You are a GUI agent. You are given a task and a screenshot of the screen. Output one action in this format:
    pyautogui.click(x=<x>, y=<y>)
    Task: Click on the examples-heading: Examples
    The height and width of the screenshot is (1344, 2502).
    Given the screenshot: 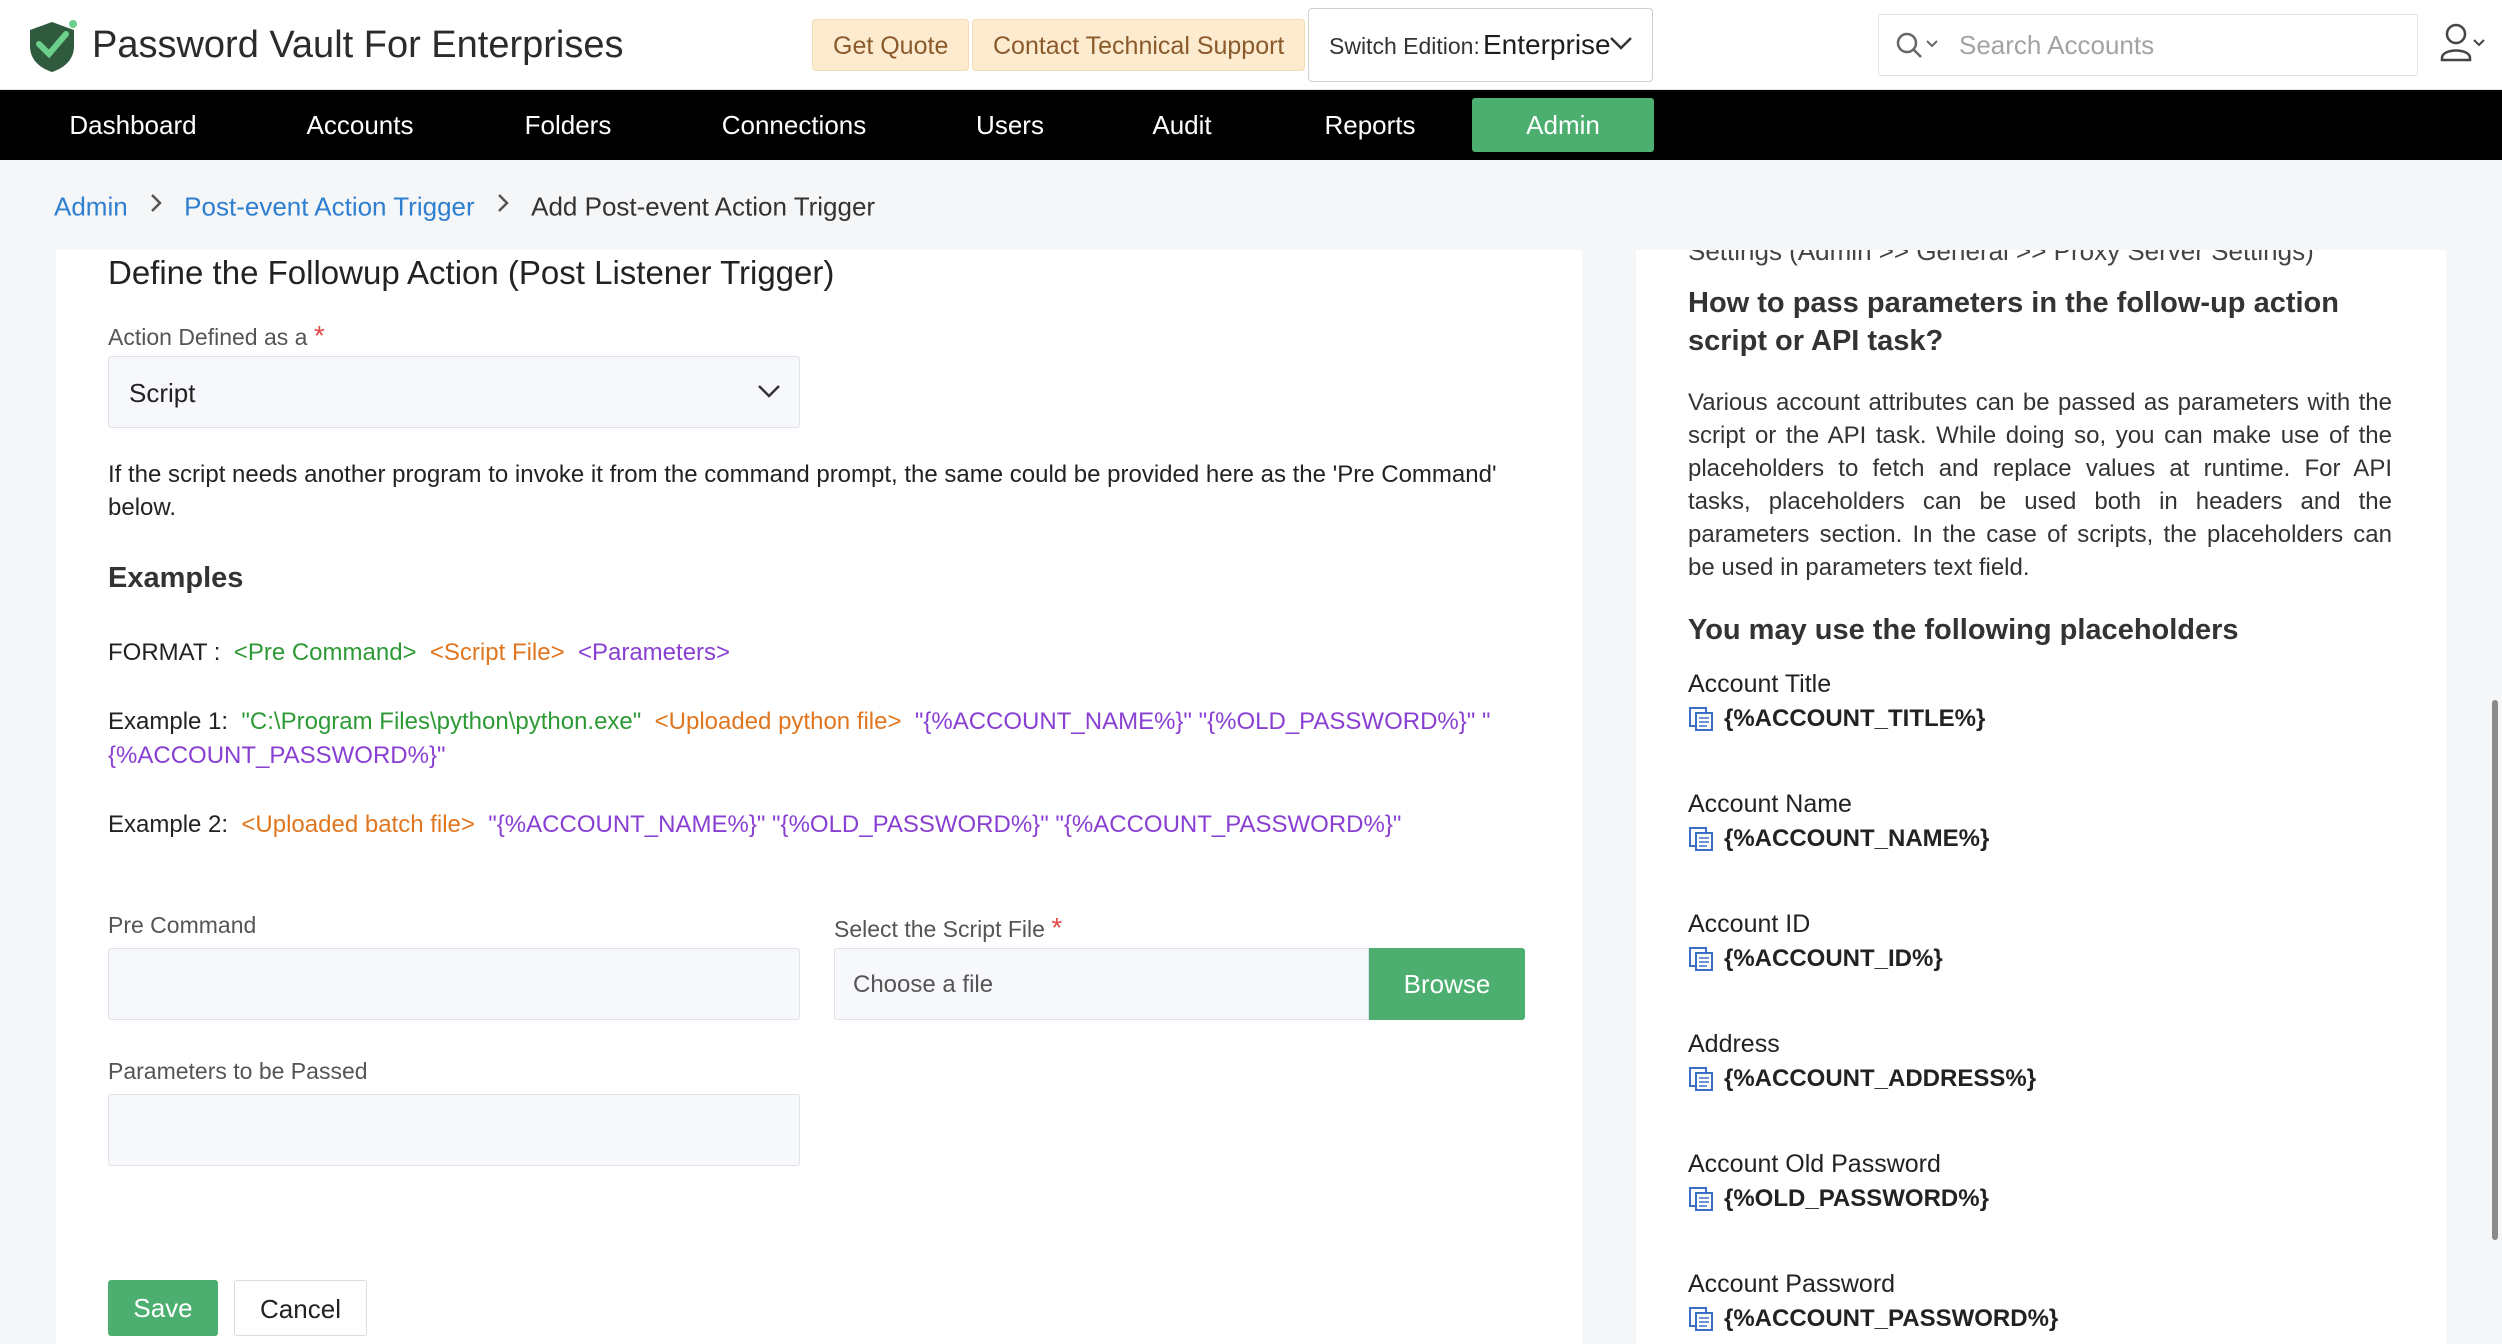 What is the action you would take?
    pyautogui.click(x=176, y=578)
    